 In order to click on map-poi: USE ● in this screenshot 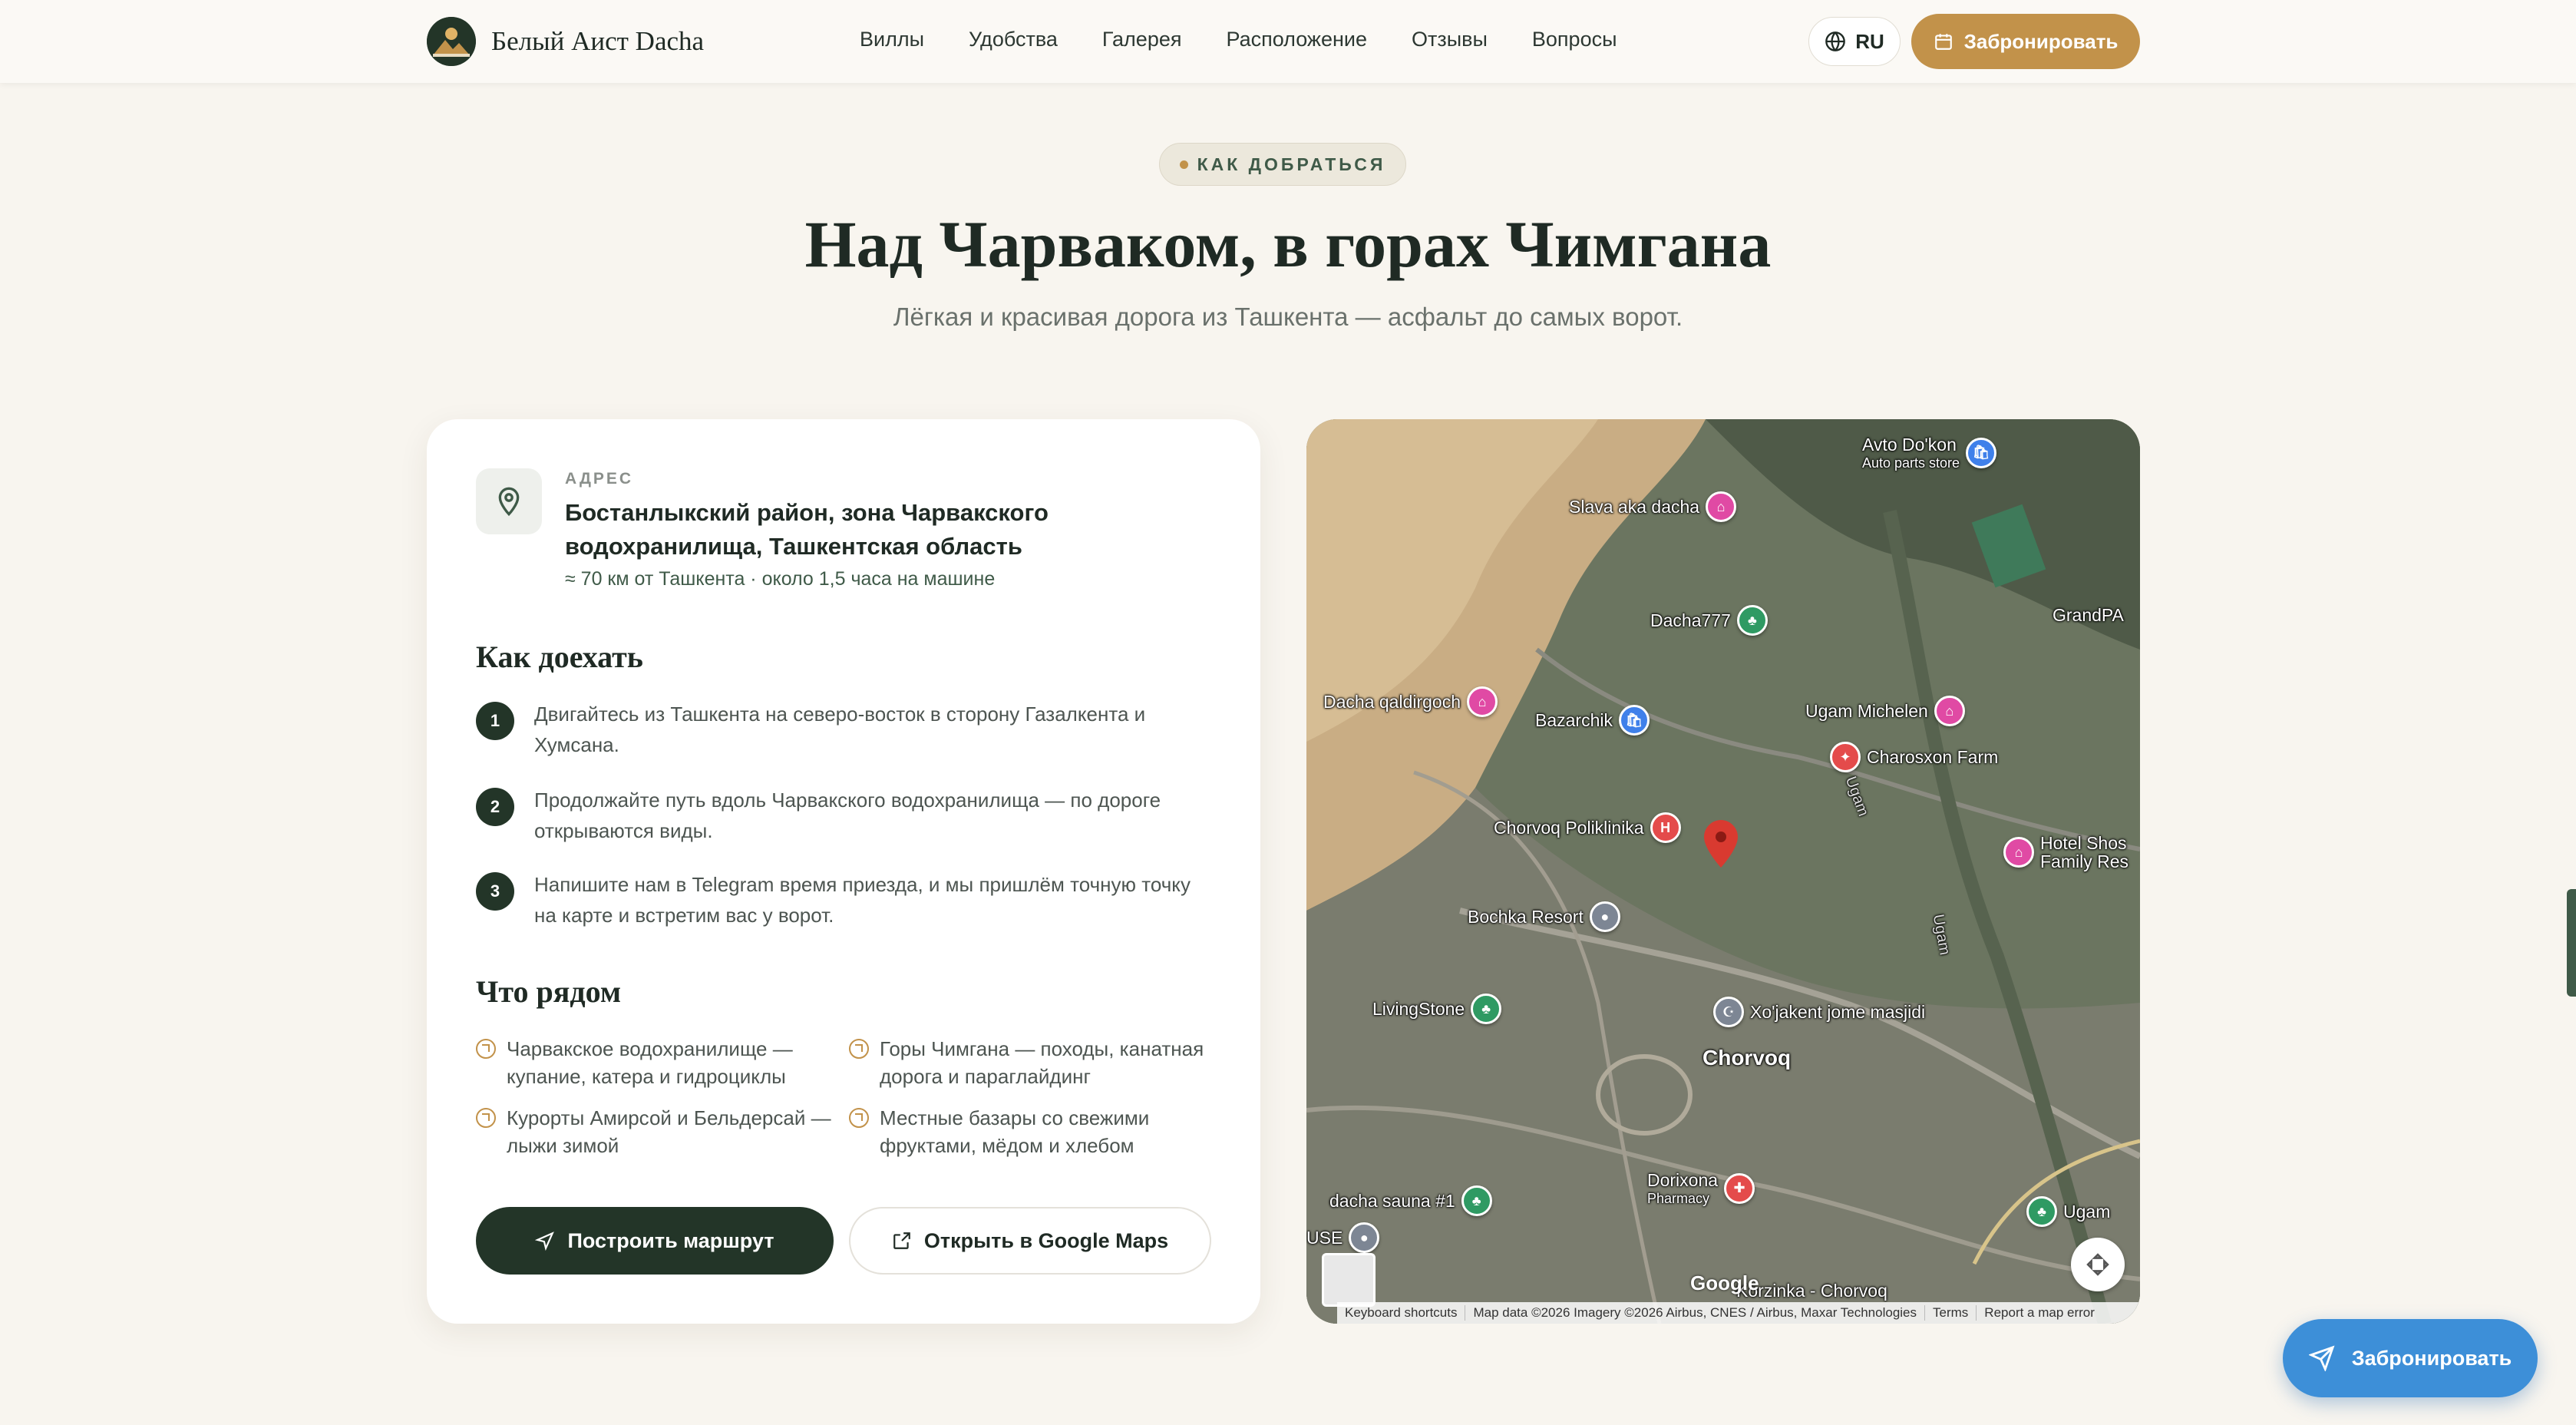, I will do `click(1343, 1238)`.